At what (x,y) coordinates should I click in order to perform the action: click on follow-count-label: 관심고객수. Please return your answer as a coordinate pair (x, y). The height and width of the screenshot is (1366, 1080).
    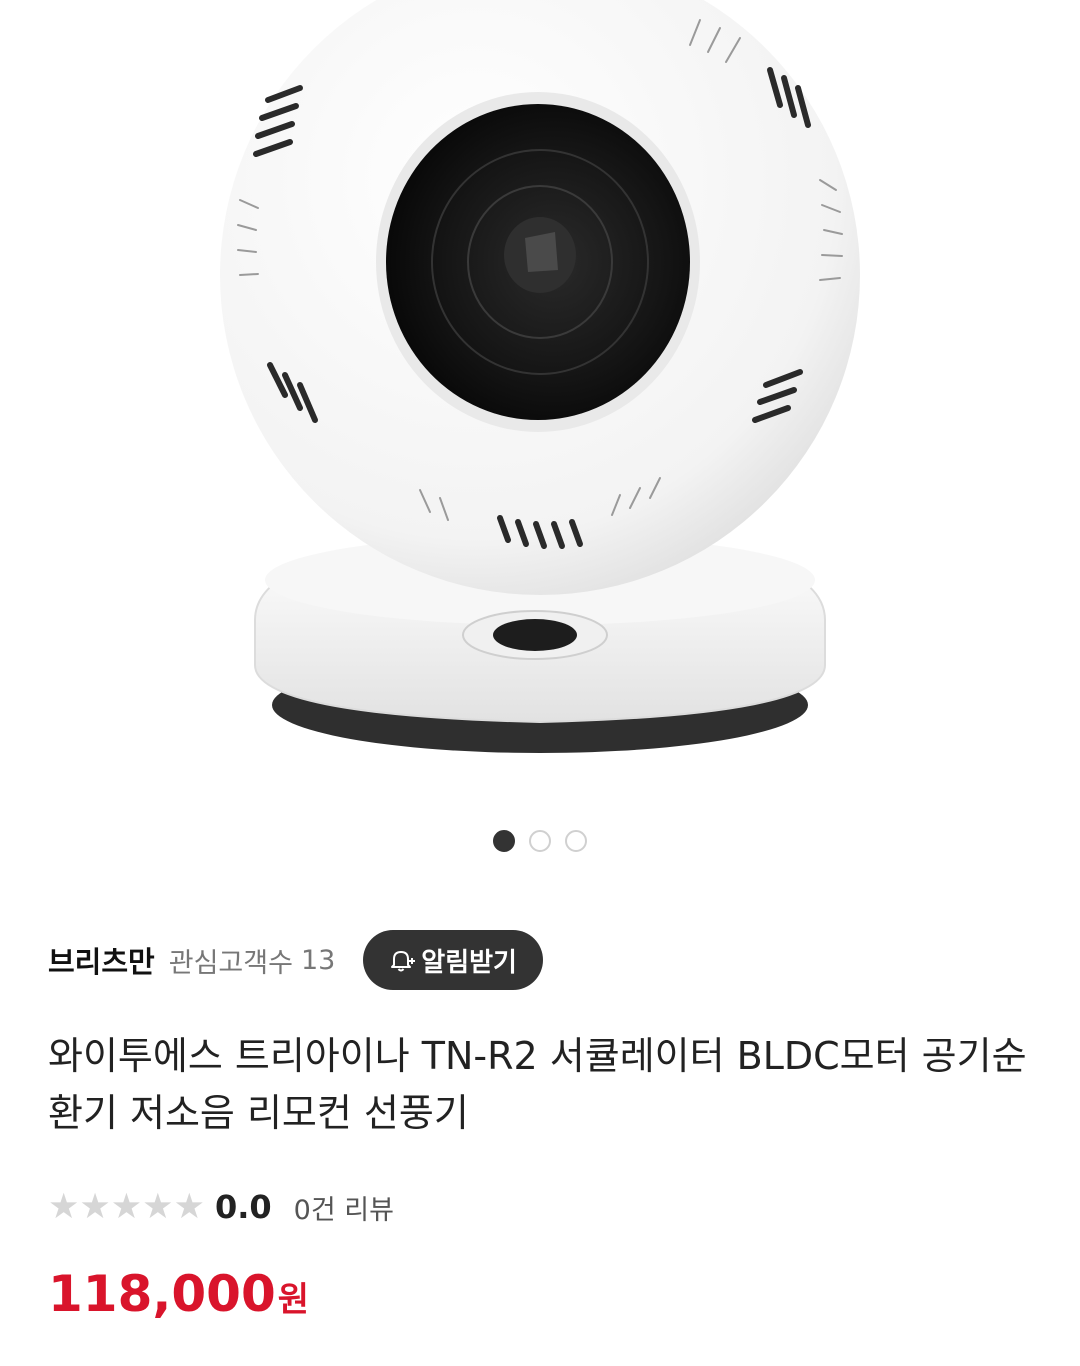
    Looking at the image, I should click on (230, 963).